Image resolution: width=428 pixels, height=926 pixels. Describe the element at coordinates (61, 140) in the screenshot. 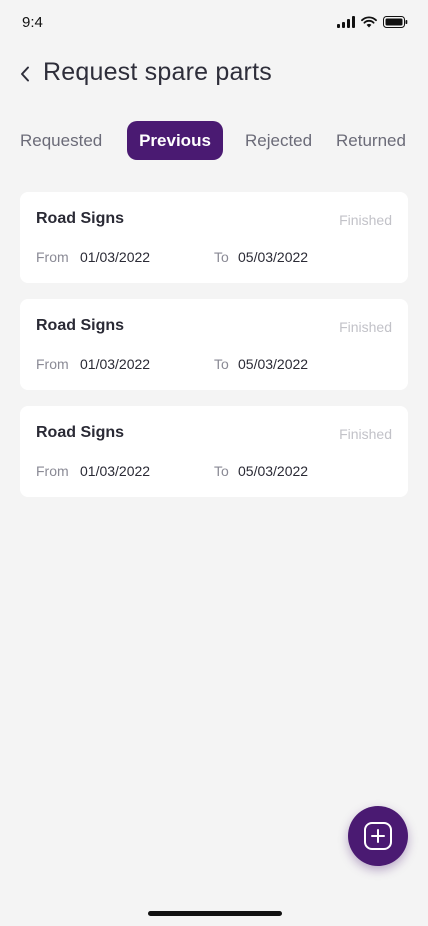

I see `tab-requested: Requested` at that location.